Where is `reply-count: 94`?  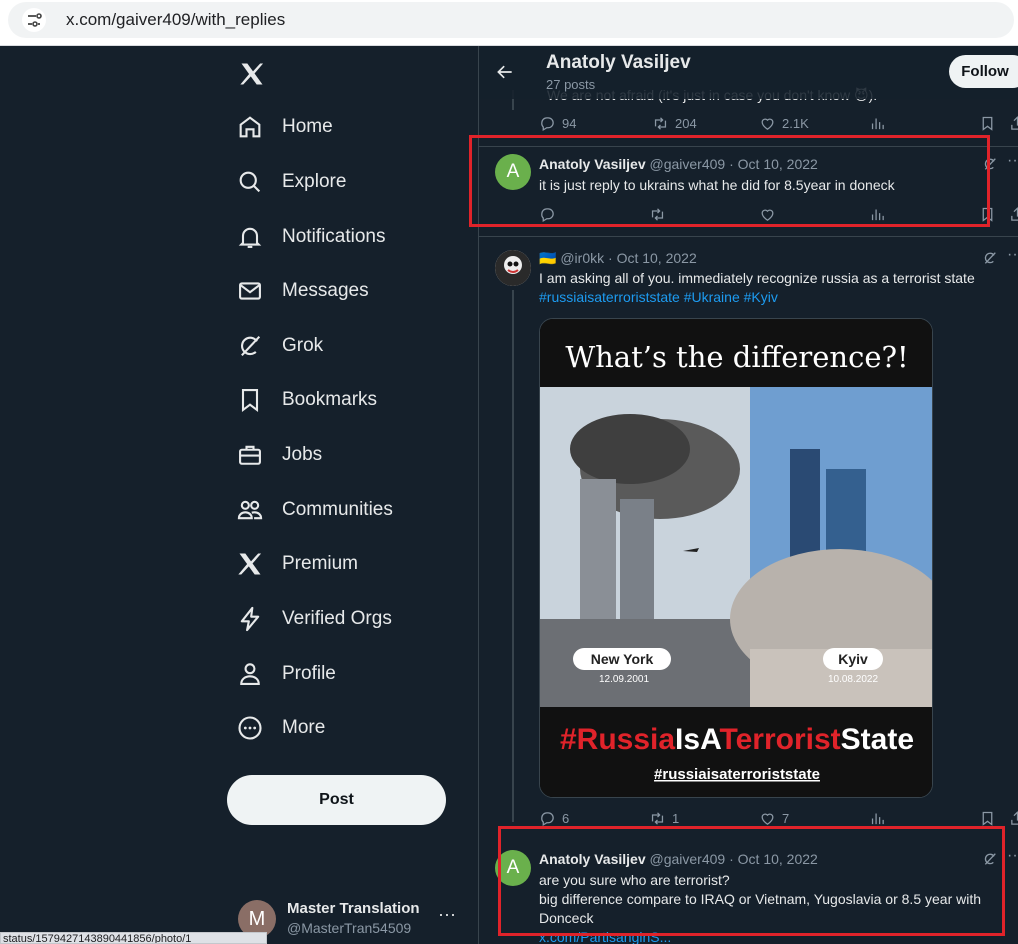
reply-count: 94 is located at coordinates (569, 123).